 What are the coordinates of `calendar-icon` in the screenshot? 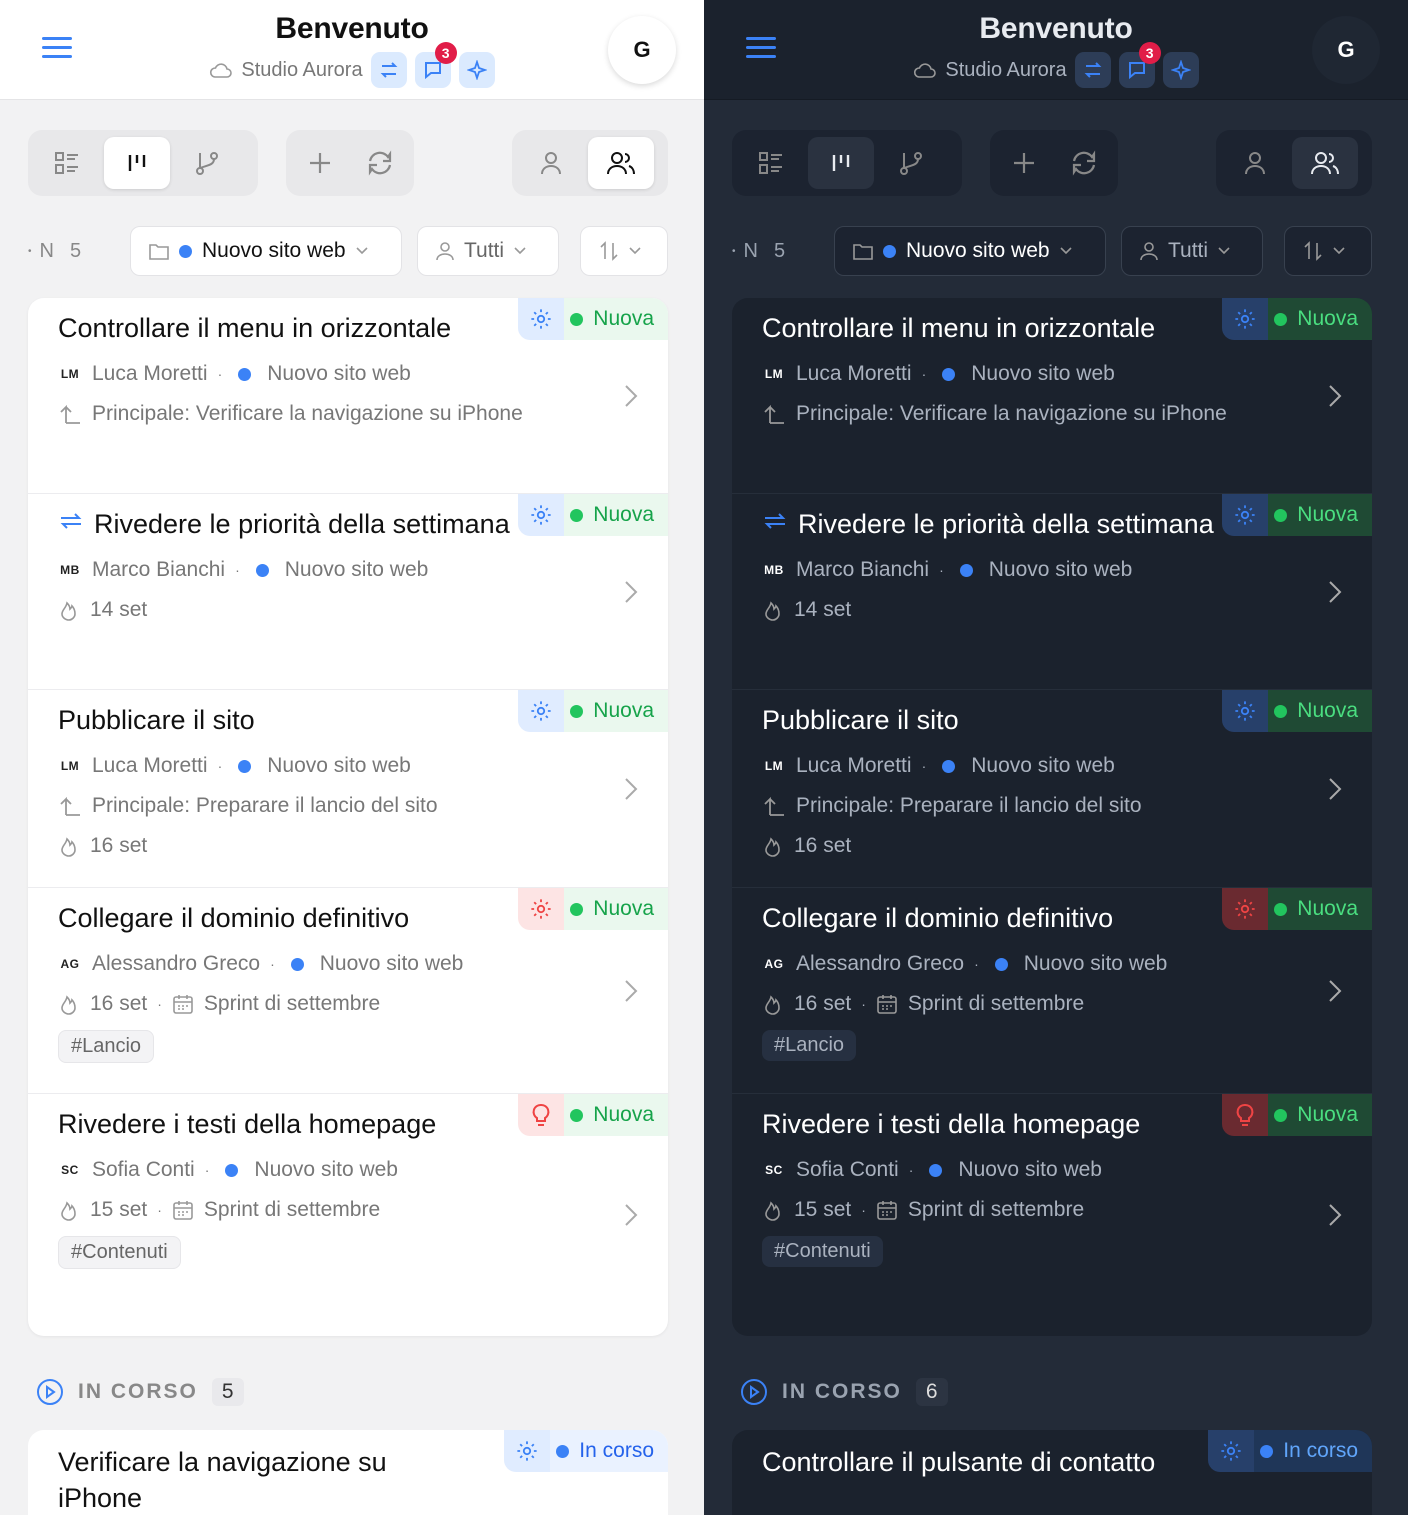 It's located at (183, 1210).